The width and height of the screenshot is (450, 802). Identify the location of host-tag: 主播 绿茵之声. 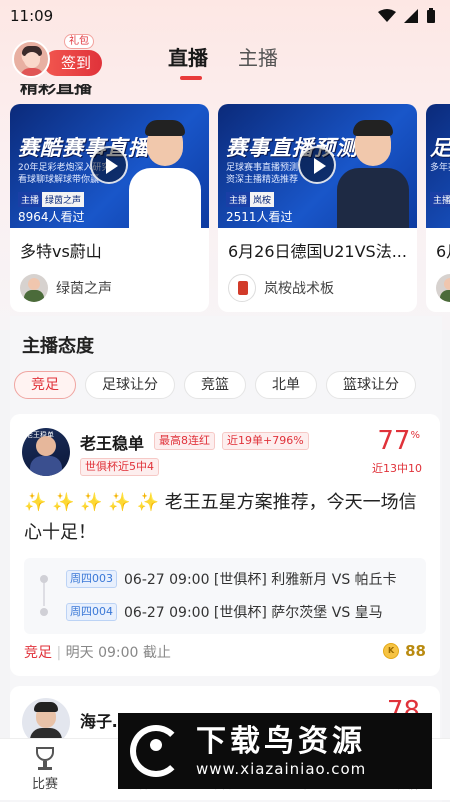
(51, 199).